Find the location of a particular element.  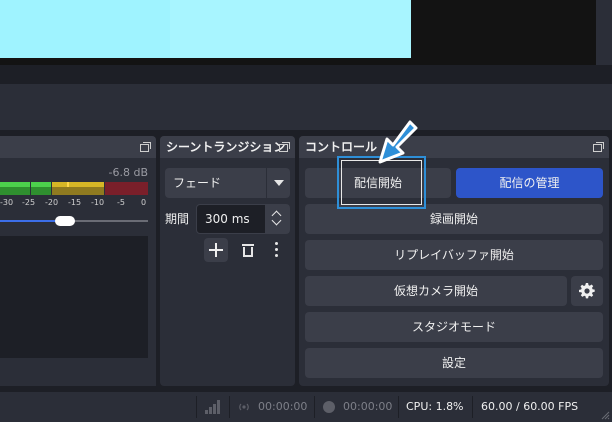

record-time: 00:00:00 is located at coordinates (368, 406).